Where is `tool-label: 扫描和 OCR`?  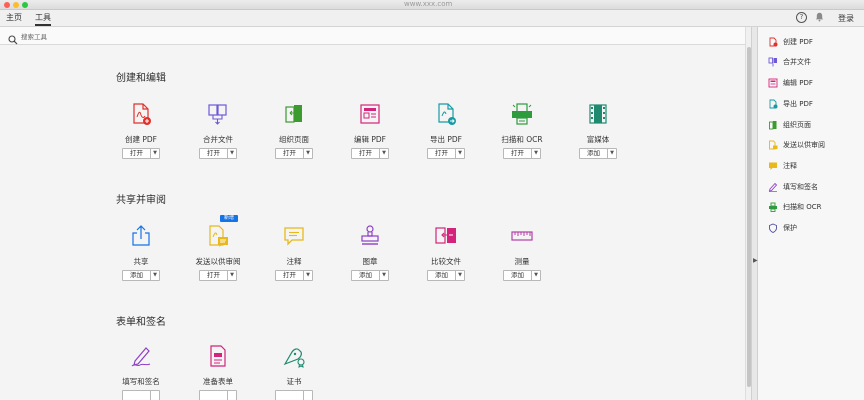 tool-label: 扫描和 OCR is located at coordinates (522, 139).